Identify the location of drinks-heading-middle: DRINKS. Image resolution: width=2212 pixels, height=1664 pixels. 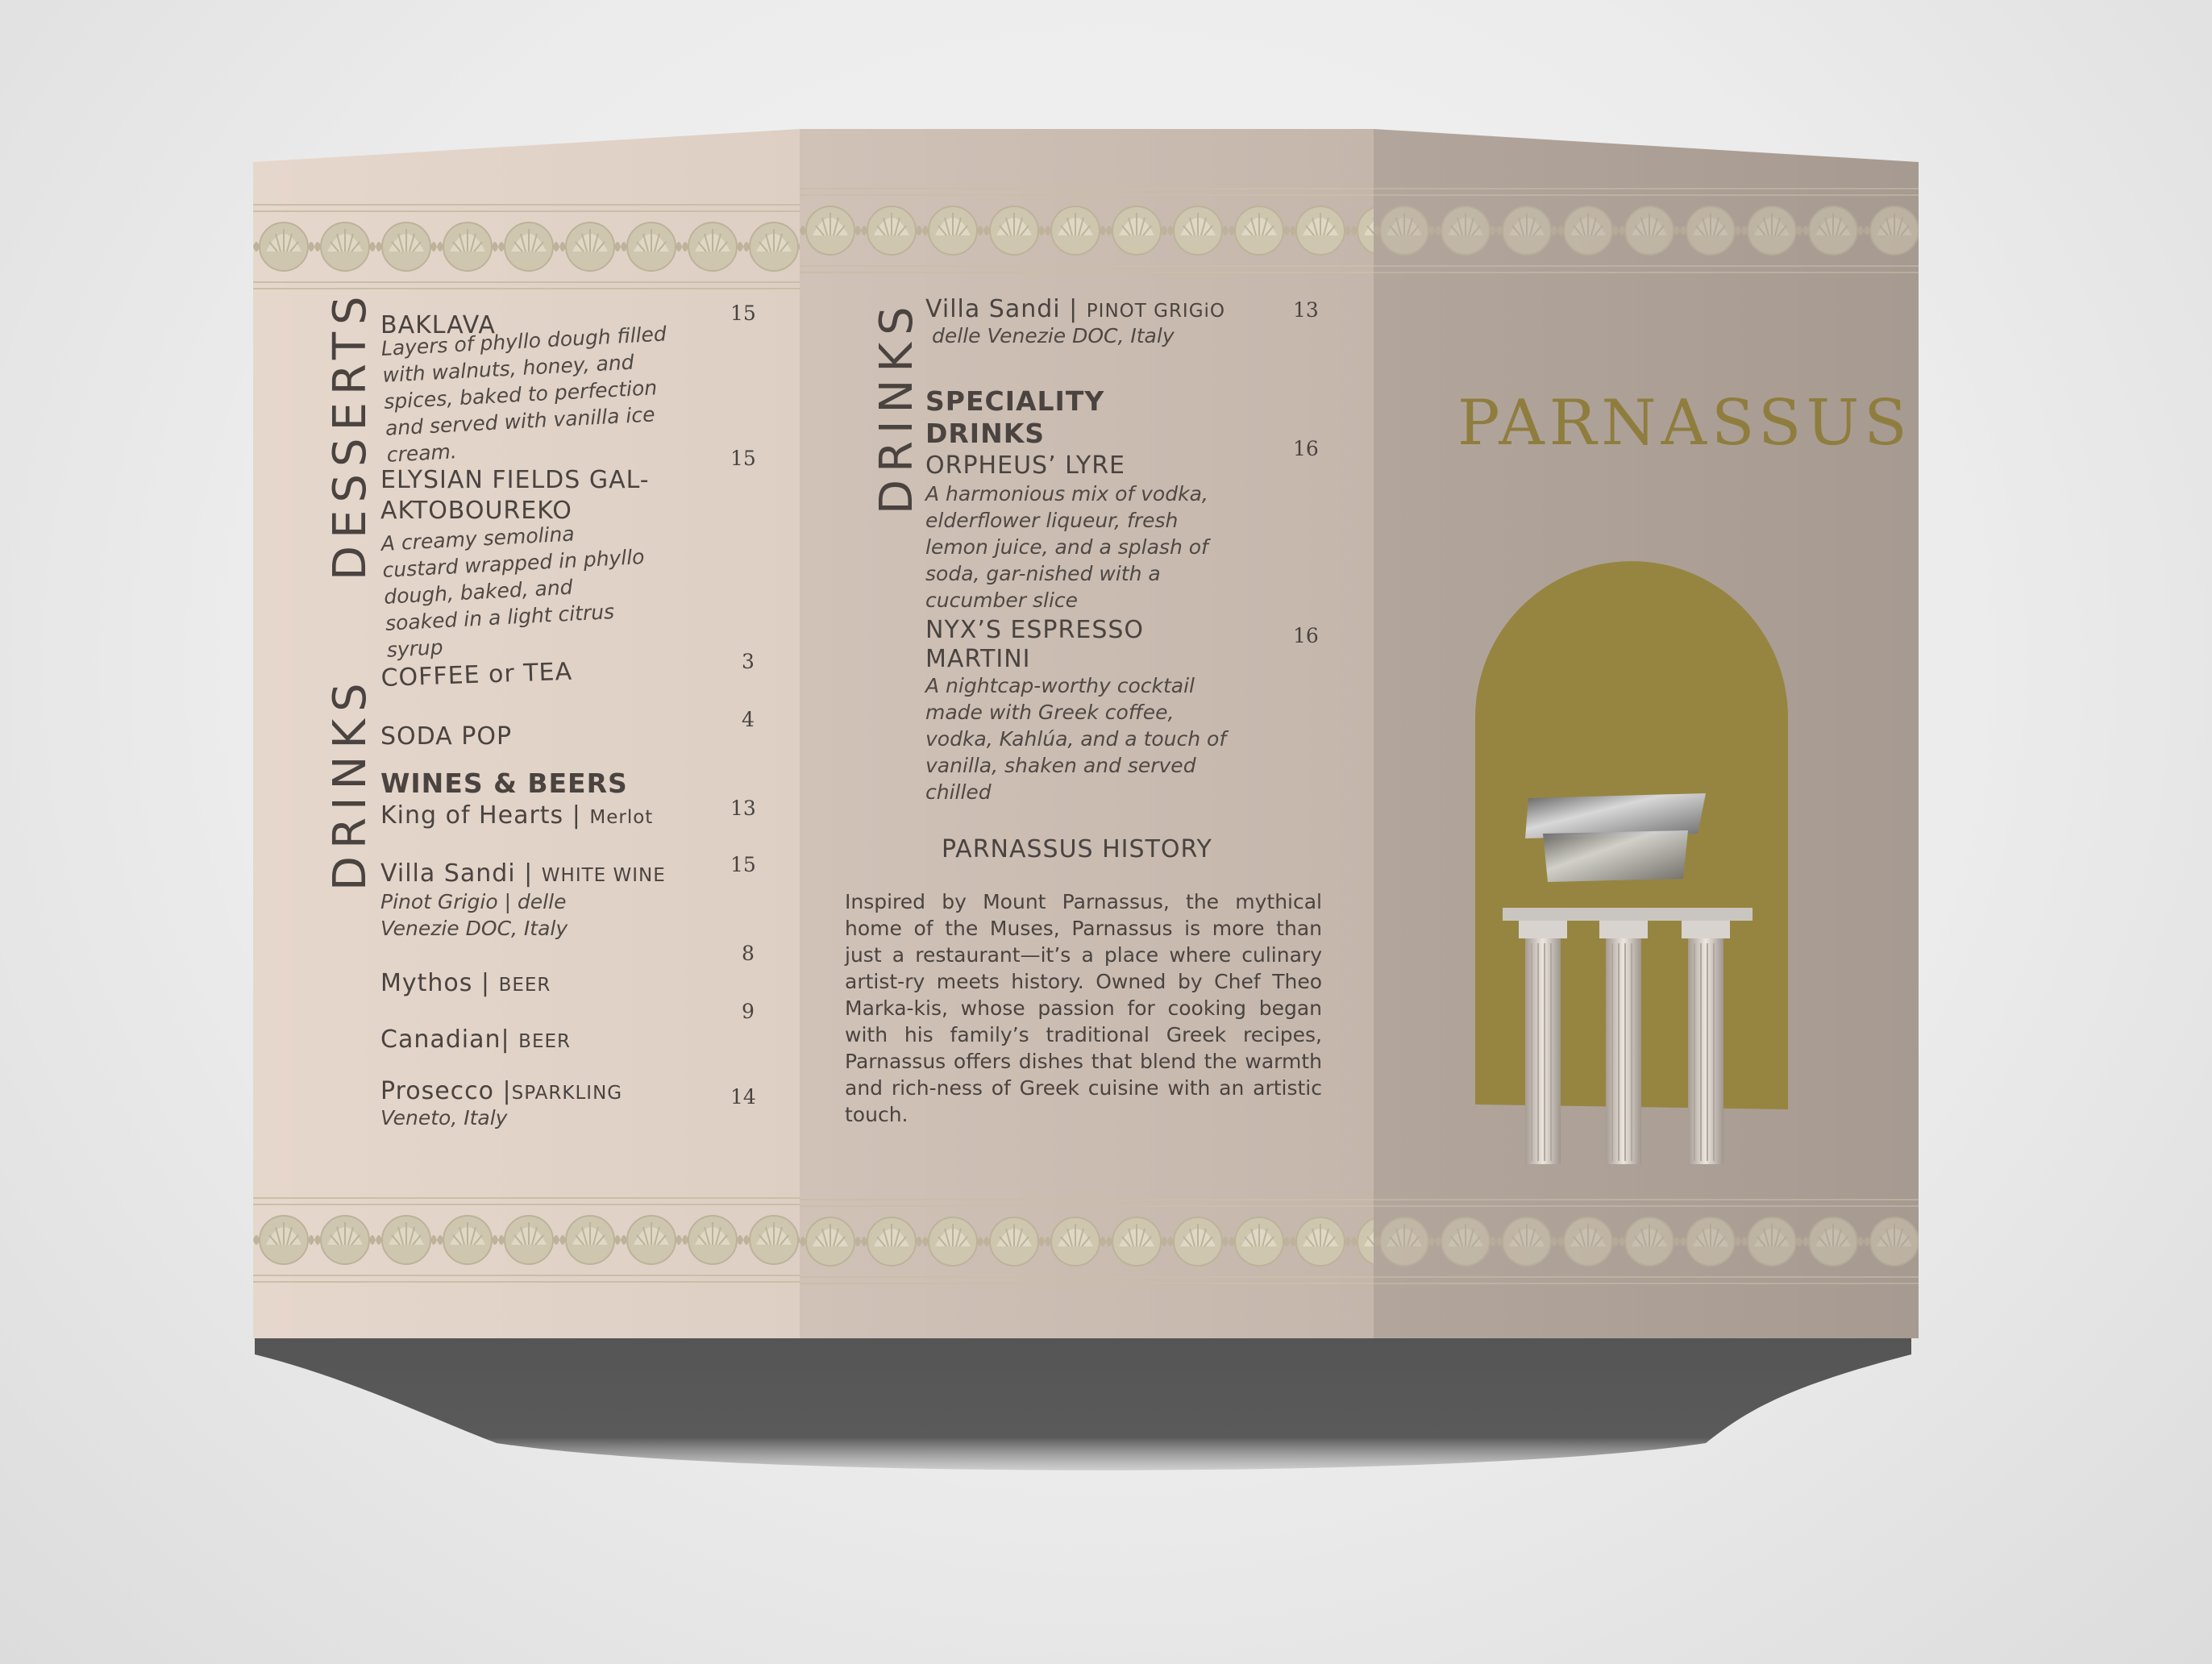
(897, 406).